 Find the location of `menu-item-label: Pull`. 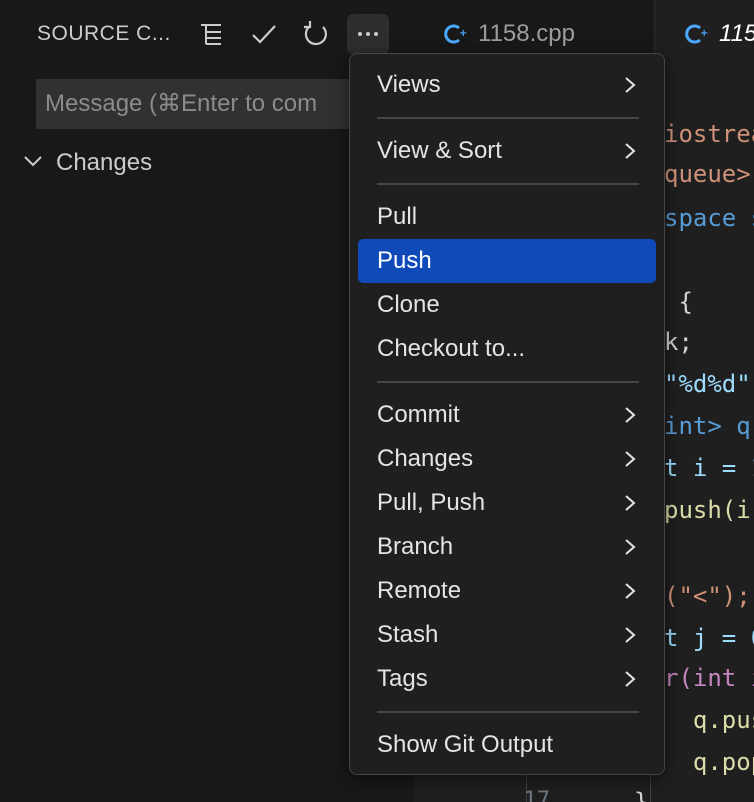

menu-item-label: Pull is located at coordinates (397, 216).